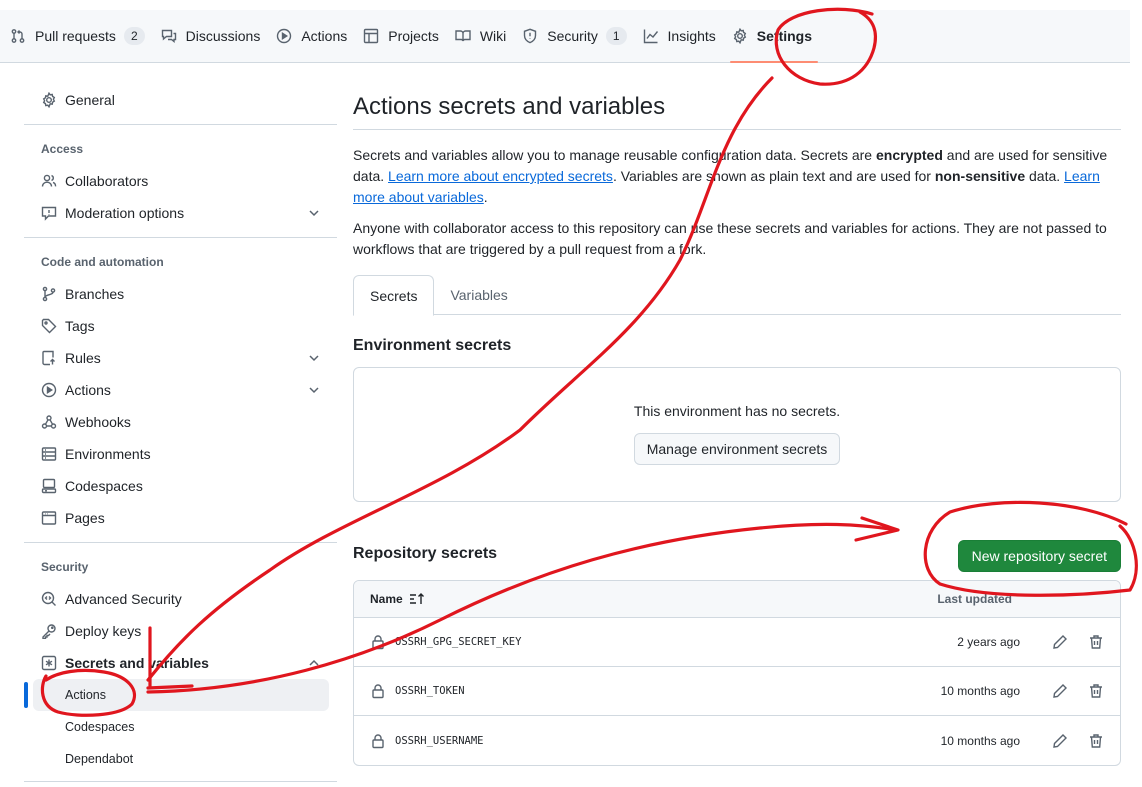 The height and width of the screenshot is (787, 1142). What do you see at coordinates (181, 759) in the screenshot?
I see `sidebar-subitem-dependabot: Dependabot` at bounding box center [181, 759].